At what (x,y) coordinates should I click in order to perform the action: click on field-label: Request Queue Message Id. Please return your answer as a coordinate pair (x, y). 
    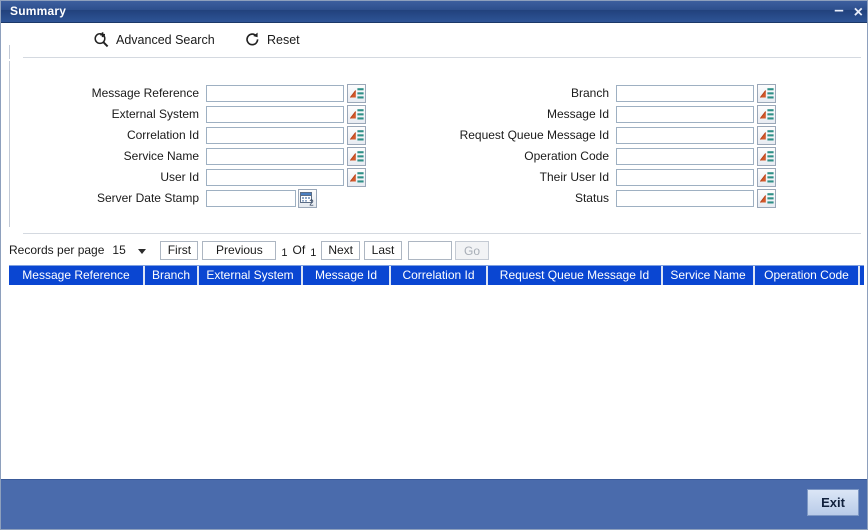
    Looking at the image, I should click on (534, 135).